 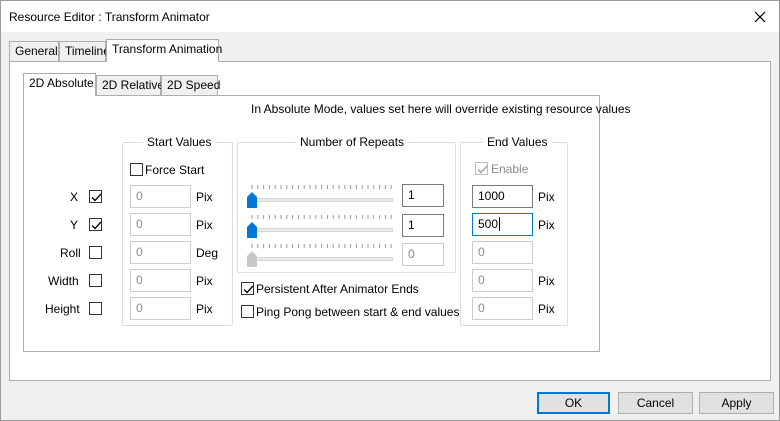 I want to click on end-unit-width: Pix, so click(x=546, y=281).